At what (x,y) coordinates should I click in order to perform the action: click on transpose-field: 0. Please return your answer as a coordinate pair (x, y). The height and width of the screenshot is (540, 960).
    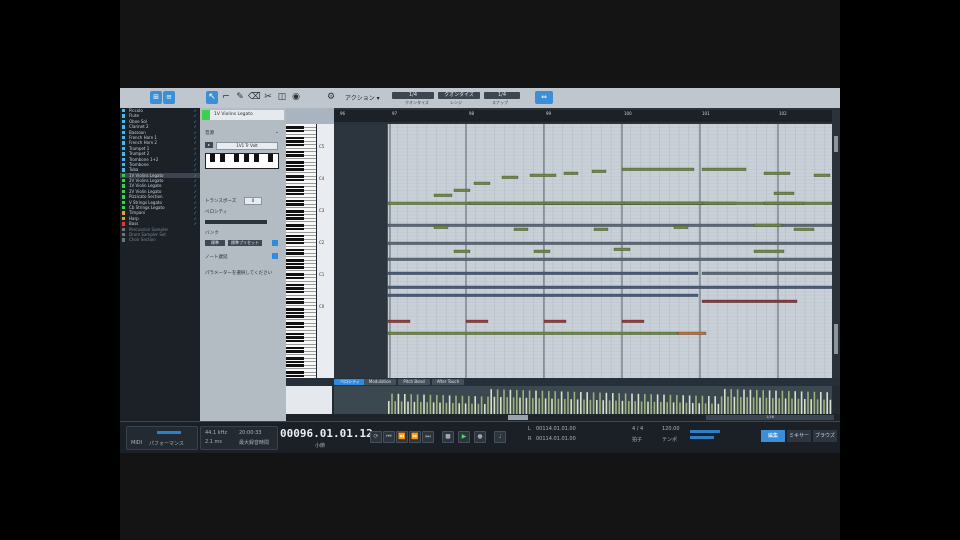
    Looking at the image, I should click on (253, 201).